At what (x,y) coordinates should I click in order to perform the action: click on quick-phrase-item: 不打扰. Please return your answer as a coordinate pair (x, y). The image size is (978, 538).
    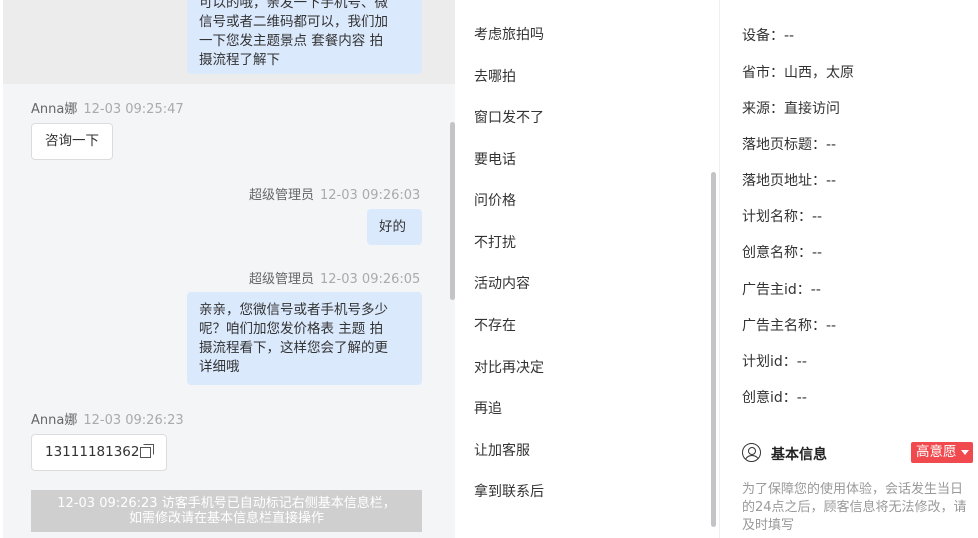
    Looking at the image, I should click on (495, 242).